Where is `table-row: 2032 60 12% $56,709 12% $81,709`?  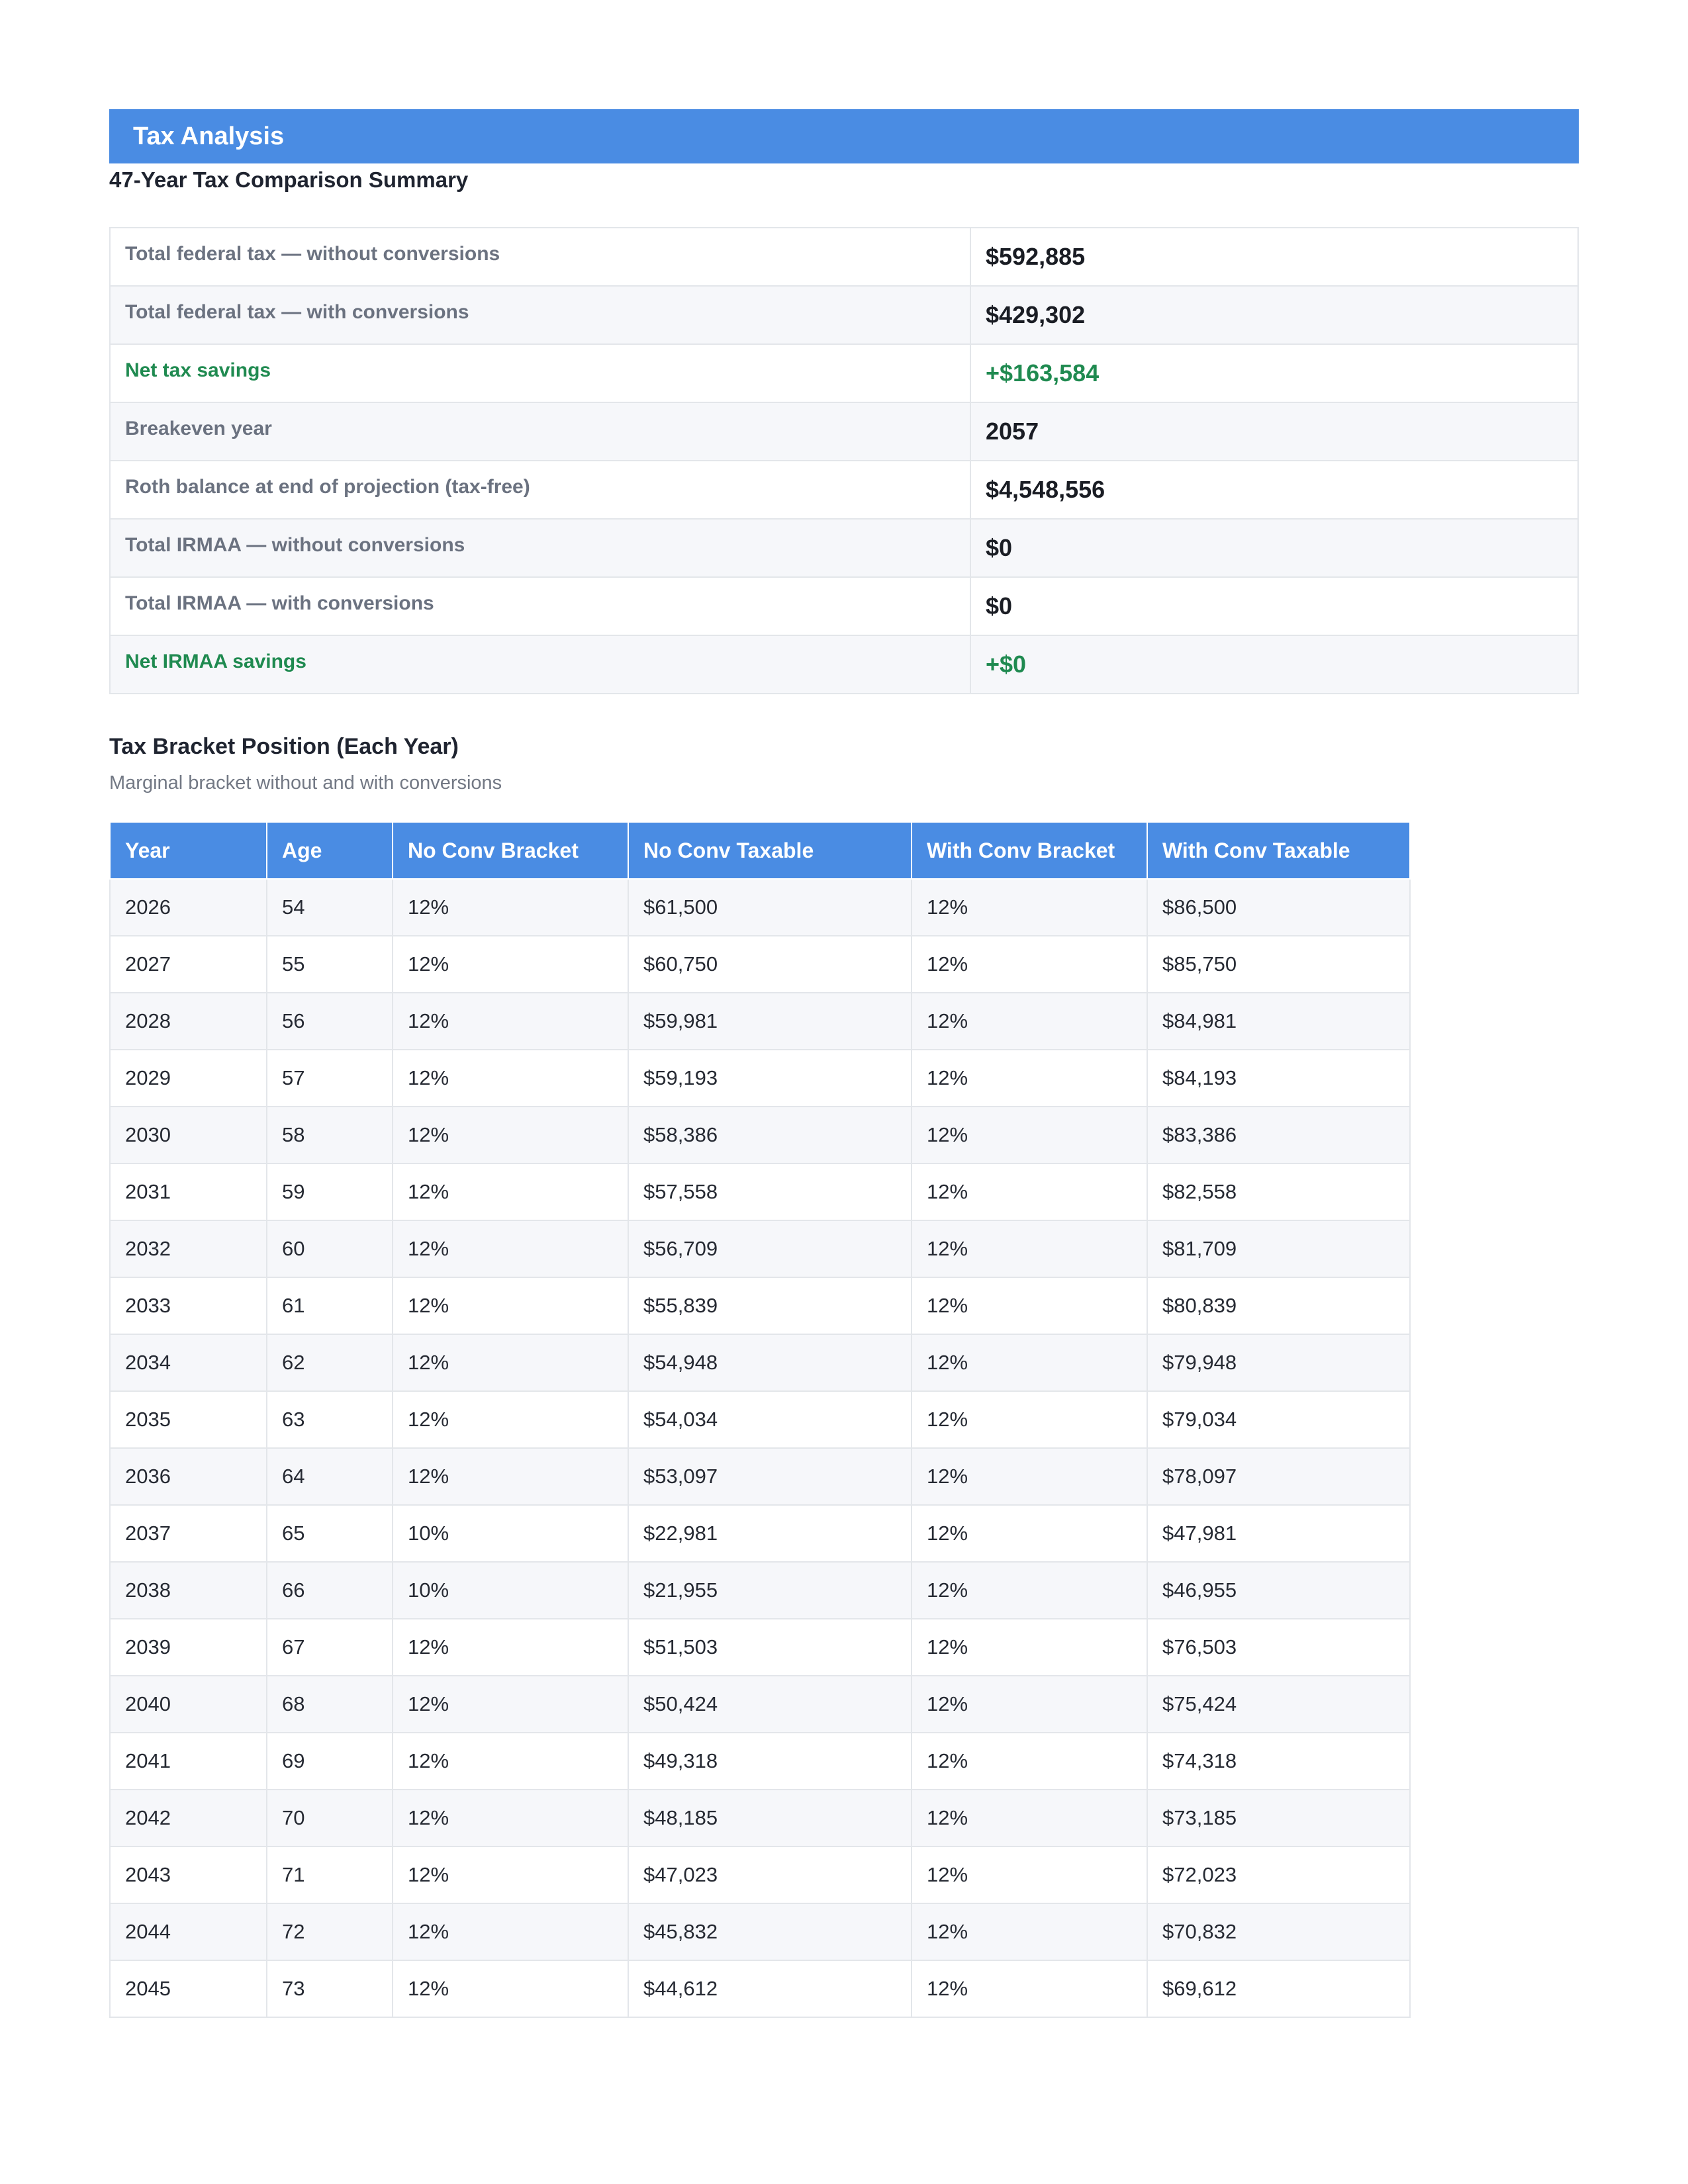
table-row: 2032 60 12% $56,709 12% $81,709 is located at coordinates (760, 1249).